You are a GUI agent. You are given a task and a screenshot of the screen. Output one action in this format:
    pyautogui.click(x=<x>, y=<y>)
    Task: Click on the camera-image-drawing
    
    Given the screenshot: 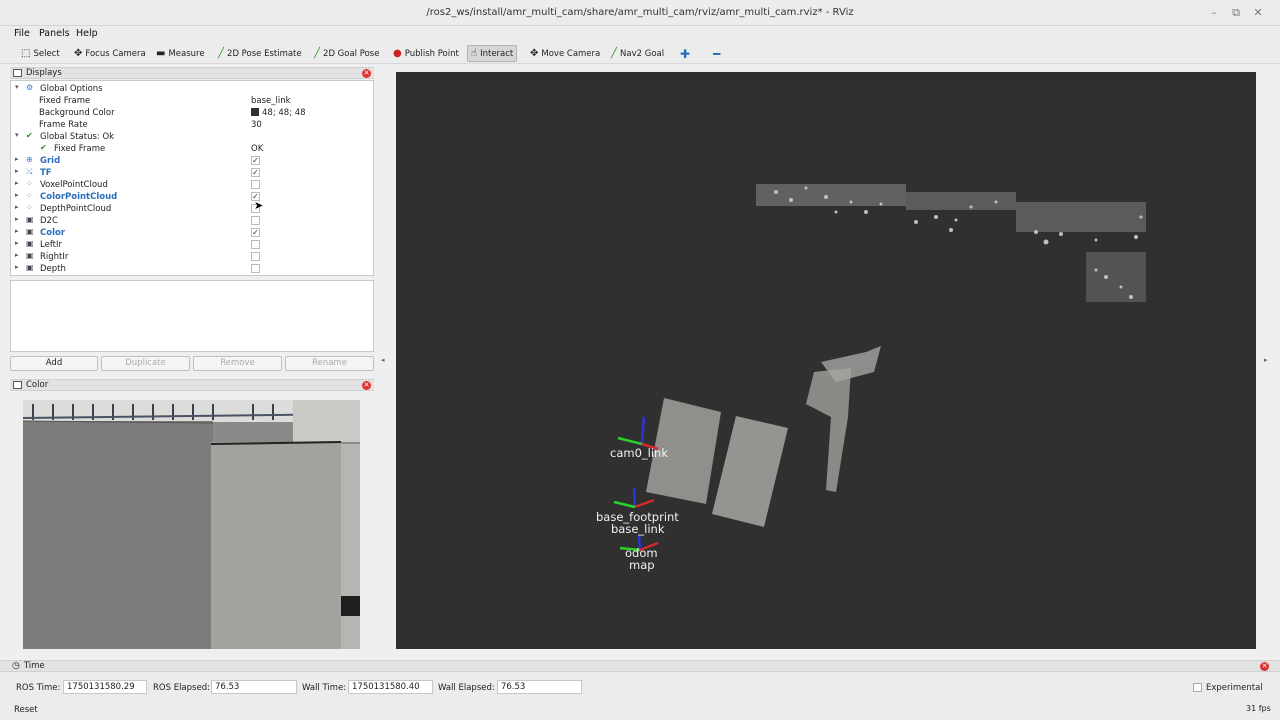 What is the action you would take?
    pyautogui.click(x=191, y=524)
    